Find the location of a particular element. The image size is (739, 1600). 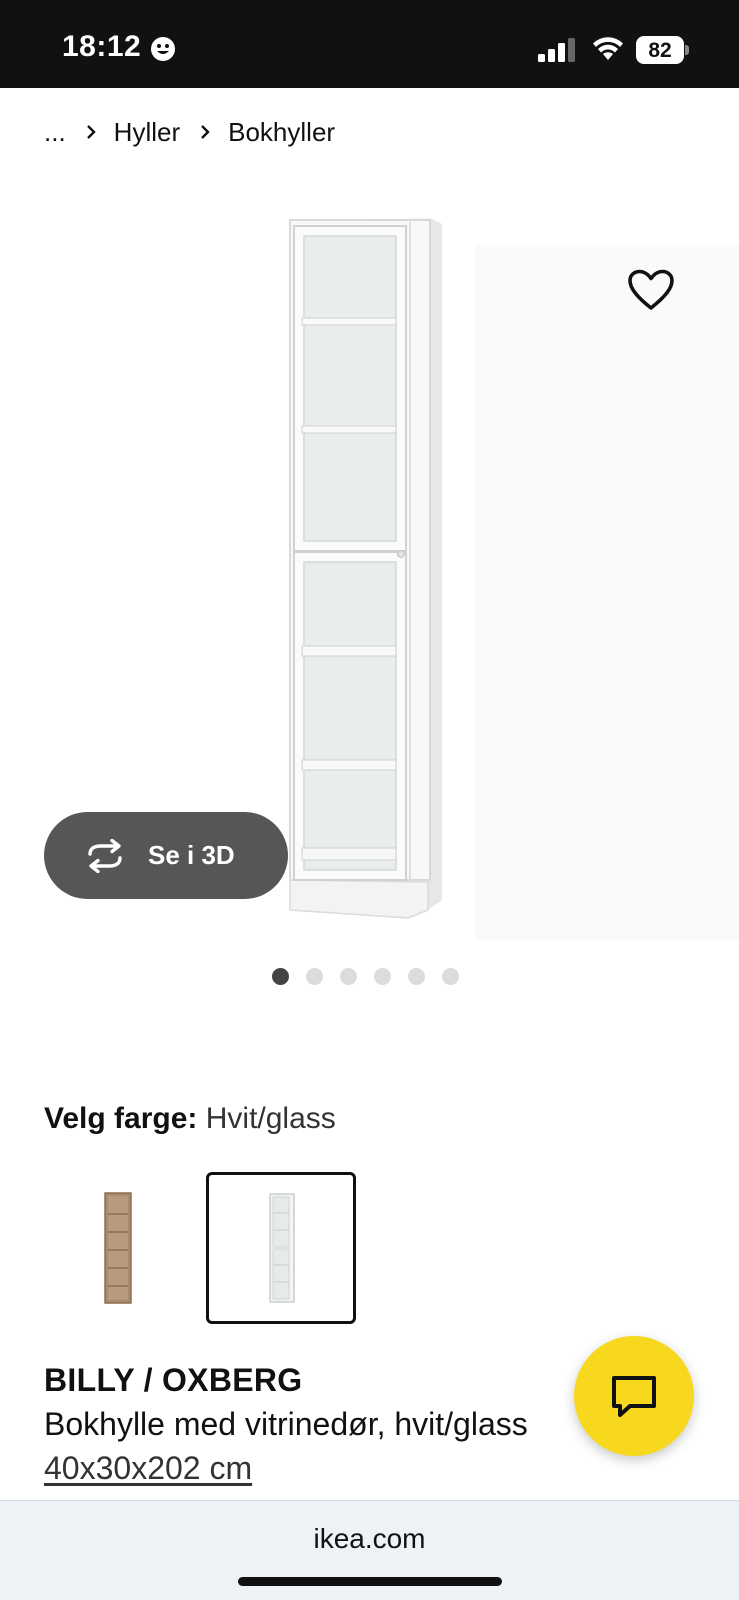

product-name: BILLY / OXBERG is located at coordinates (173, 1380).